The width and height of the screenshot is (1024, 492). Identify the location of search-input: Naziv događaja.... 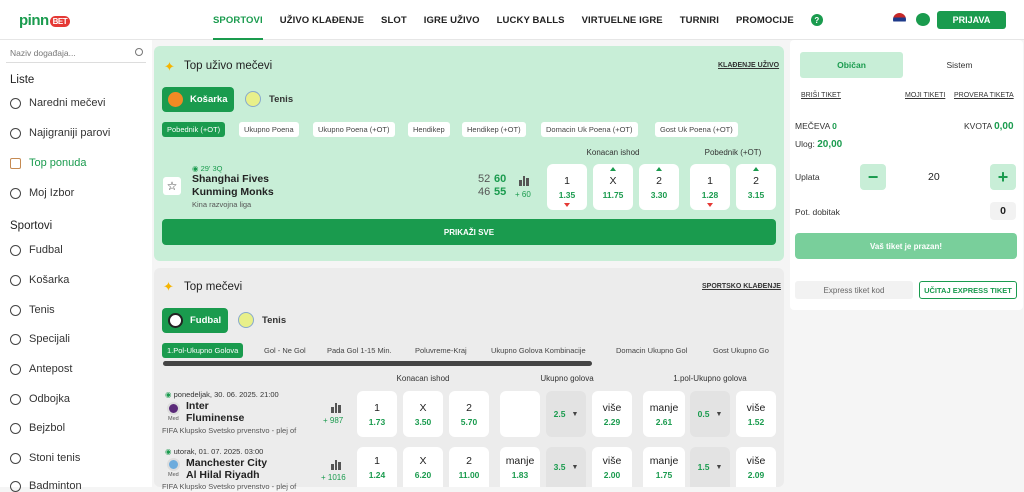
(76, 53).